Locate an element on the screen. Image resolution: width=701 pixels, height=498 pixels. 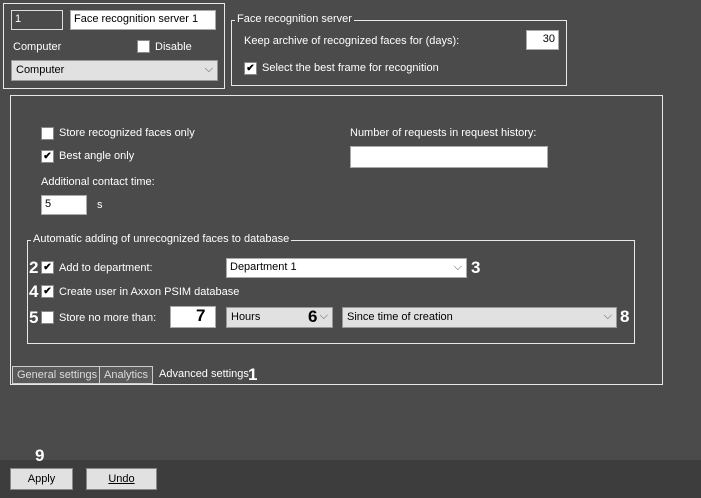
requests-field is located at coordinates (449, 157).